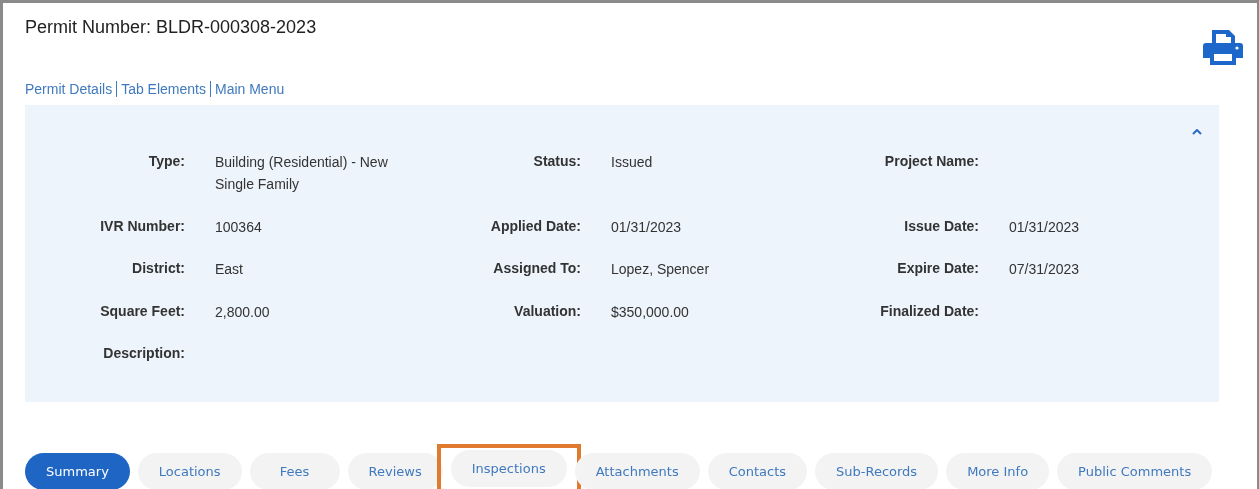  What do you see at coordinates (637, 471) in the screenshot?
I see `tab: Attachments` at bounding box center [637, 471].